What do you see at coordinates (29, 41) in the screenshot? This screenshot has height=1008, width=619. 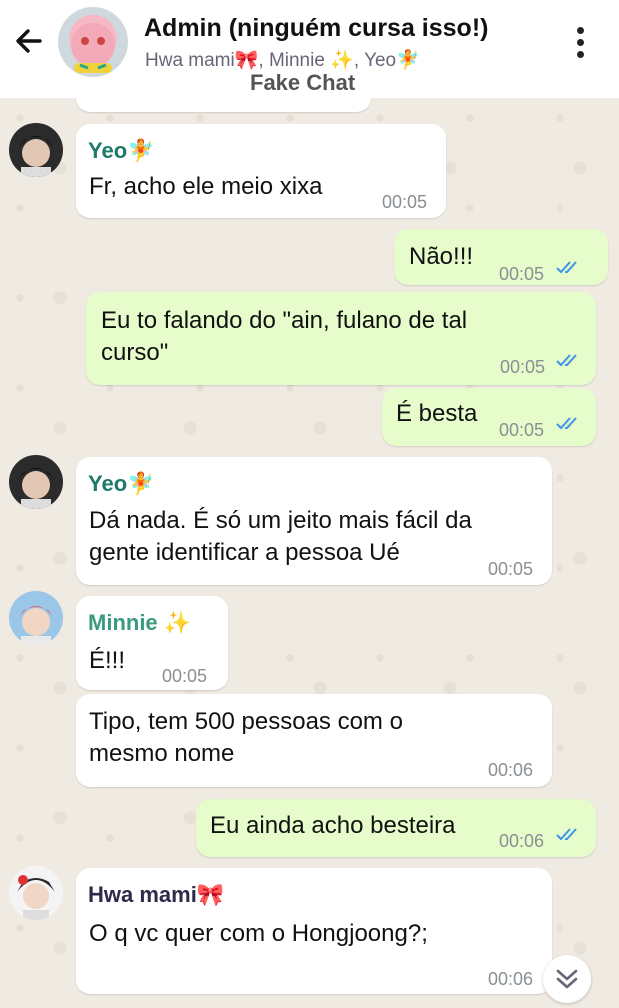 I see `back-arrow-icon` at bounding box center [29, 41].